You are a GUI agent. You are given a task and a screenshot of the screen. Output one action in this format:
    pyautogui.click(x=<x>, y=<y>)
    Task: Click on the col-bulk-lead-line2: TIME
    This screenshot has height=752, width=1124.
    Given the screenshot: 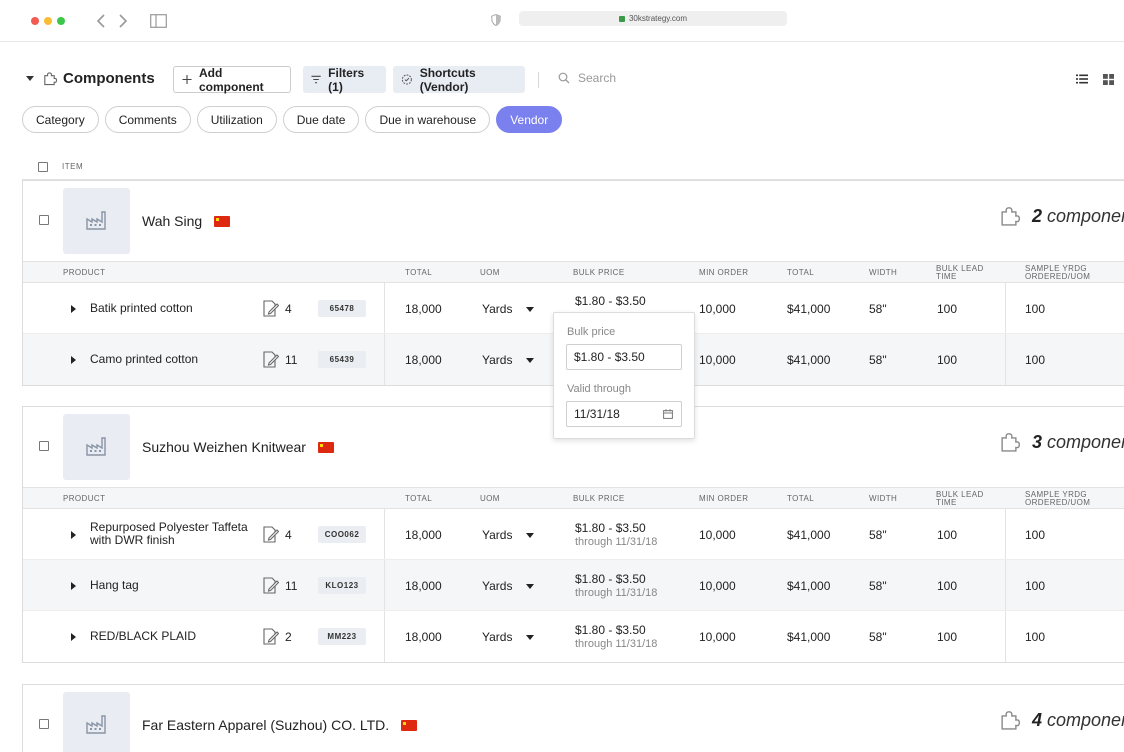 What is the action you would take?
    pyautogui.click(x=946, y=276)
    